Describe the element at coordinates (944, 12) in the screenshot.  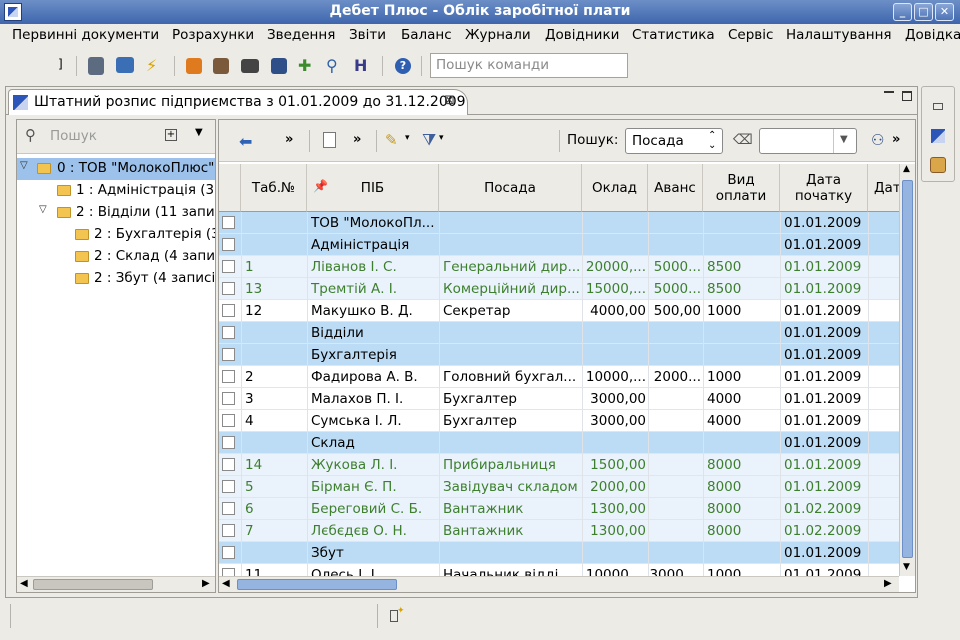
I see `close-button: ✕` at that location.